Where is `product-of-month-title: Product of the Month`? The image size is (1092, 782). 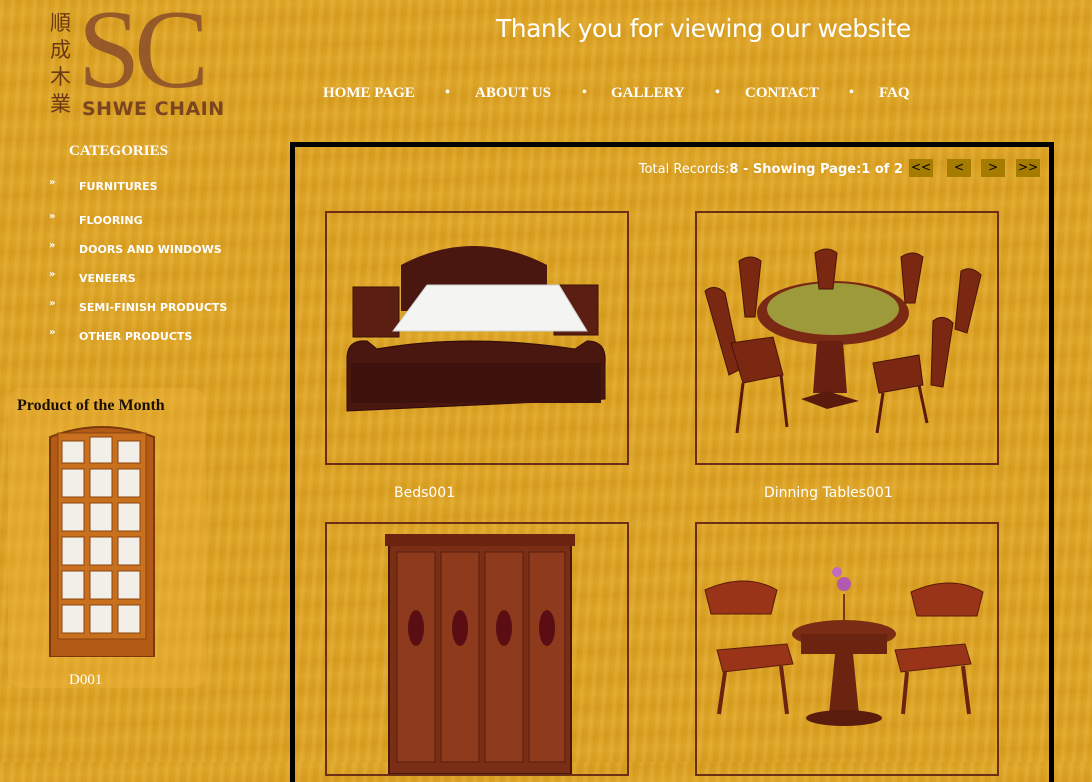
product-of-month-title: Product of the Month is located at coordinates (91, 405).